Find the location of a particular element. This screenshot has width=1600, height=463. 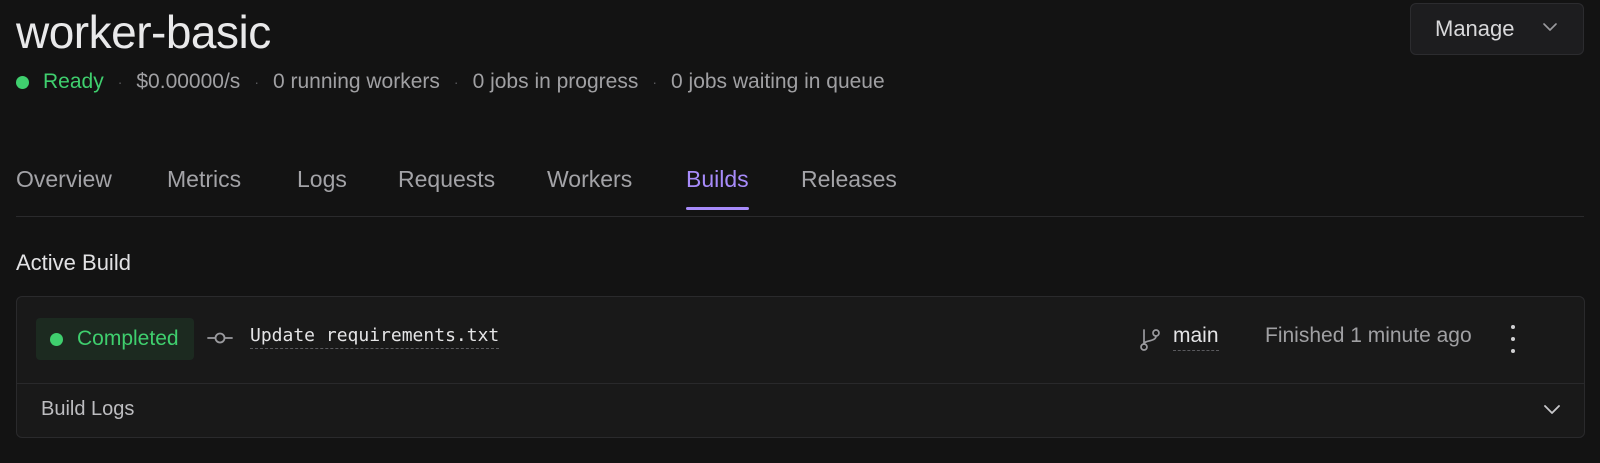

manage-button-label: Manage is located at coordinates (1475, 28).